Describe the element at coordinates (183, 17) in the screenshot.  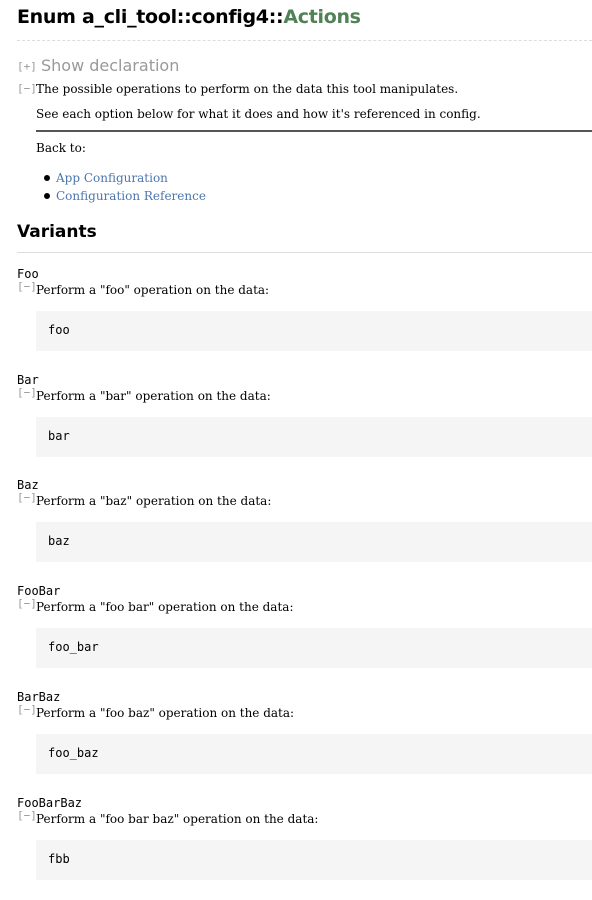
I see `item-path: a_cli_tool::config4::` at that location.